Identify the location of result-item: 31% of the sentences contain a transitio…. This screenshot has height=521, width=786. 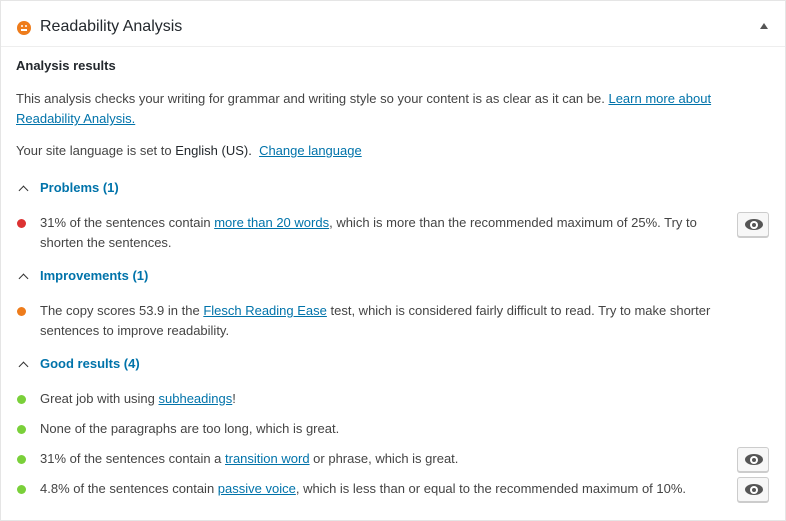
(366, 459).